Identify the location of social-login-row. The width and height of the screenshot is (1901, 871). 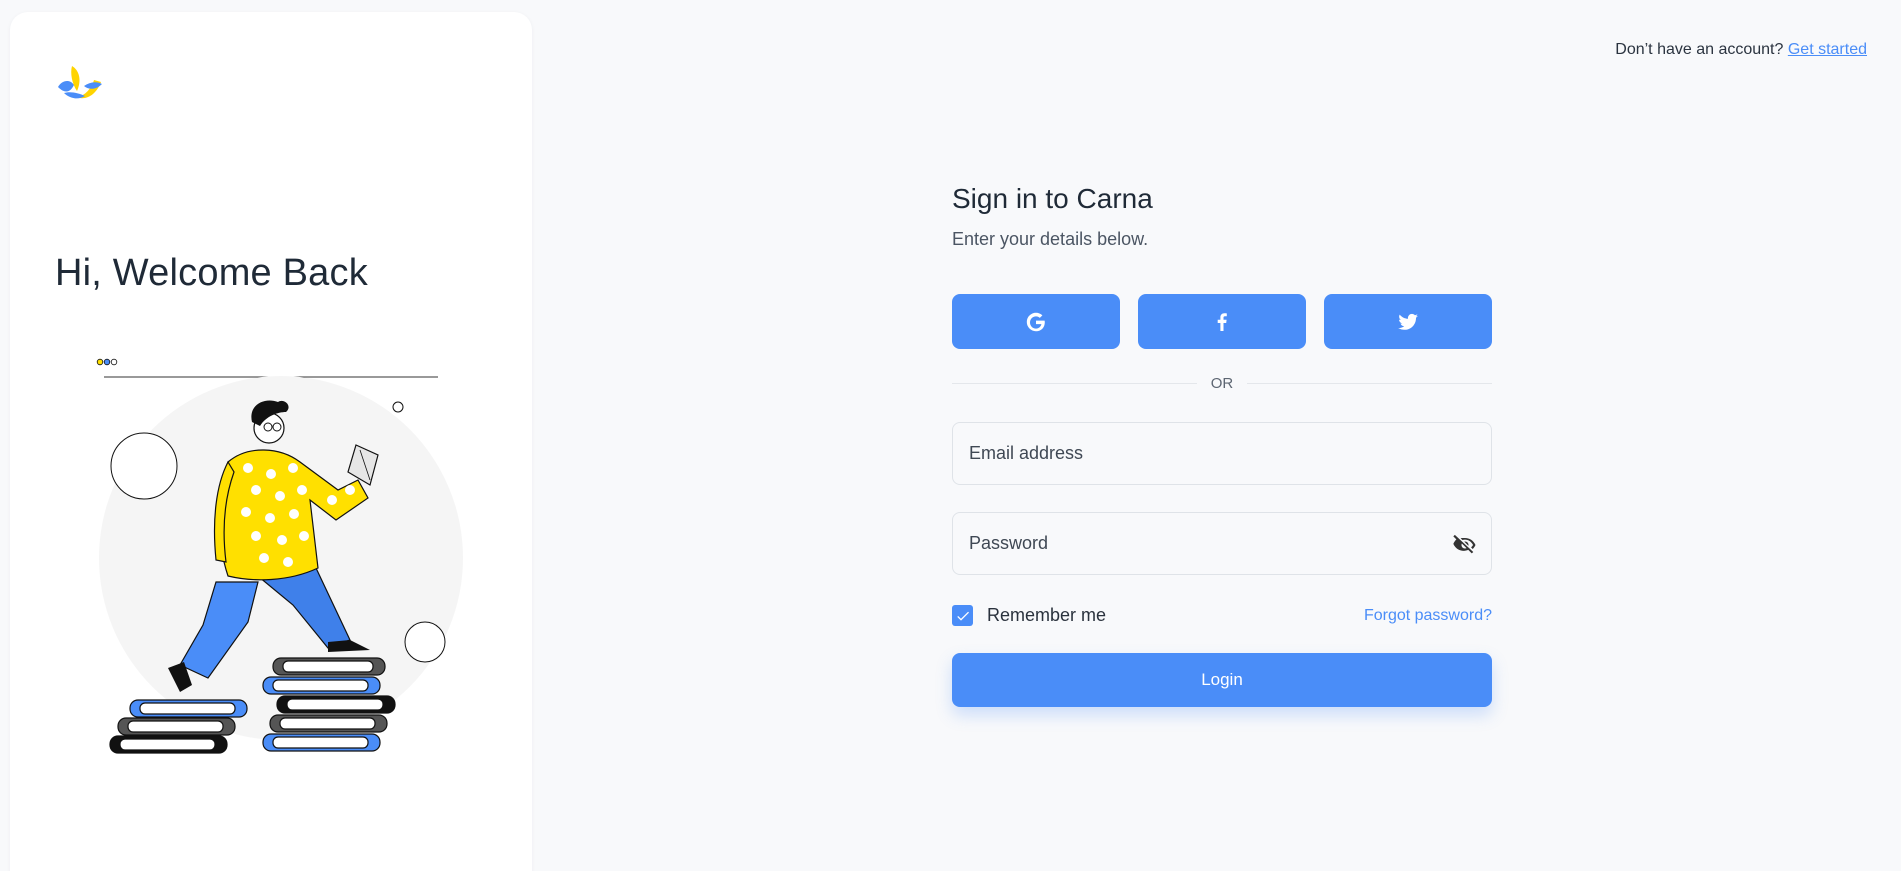
(1222, 321).